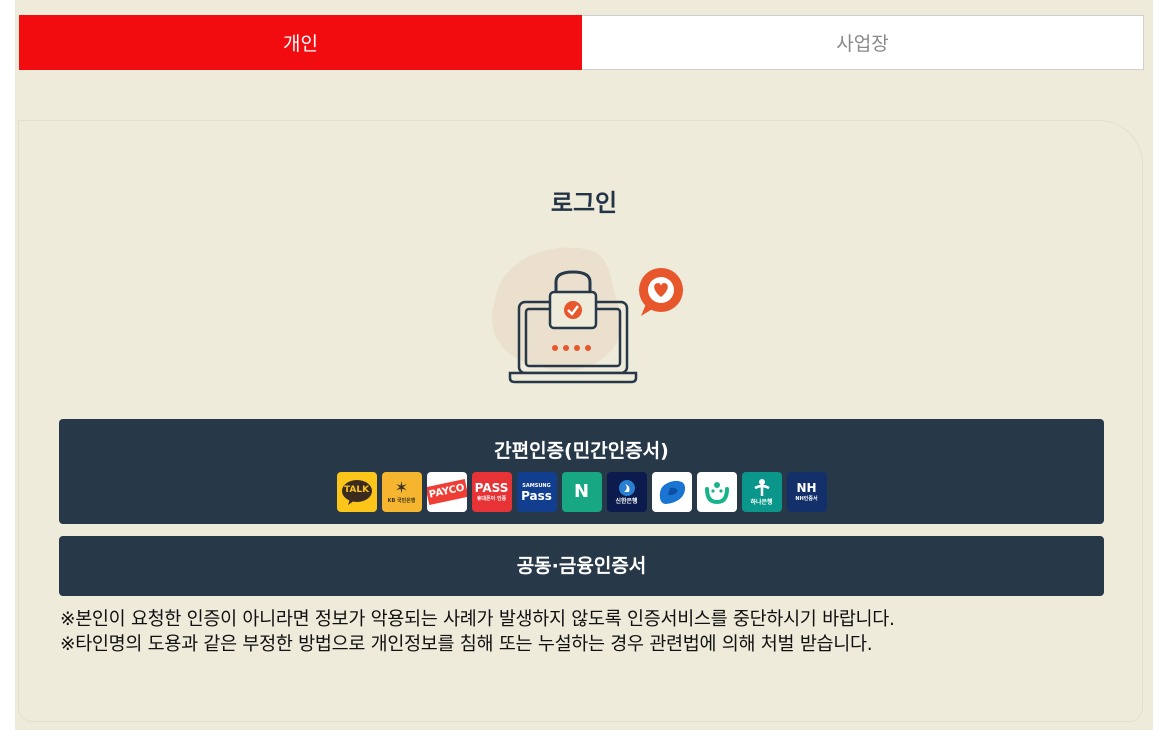 The width and height of the screenshot is (1168, 744). Describe the element at coordinates (536, 495) in the screenshot. I see `samsung-pass-label: Pass` at that location.